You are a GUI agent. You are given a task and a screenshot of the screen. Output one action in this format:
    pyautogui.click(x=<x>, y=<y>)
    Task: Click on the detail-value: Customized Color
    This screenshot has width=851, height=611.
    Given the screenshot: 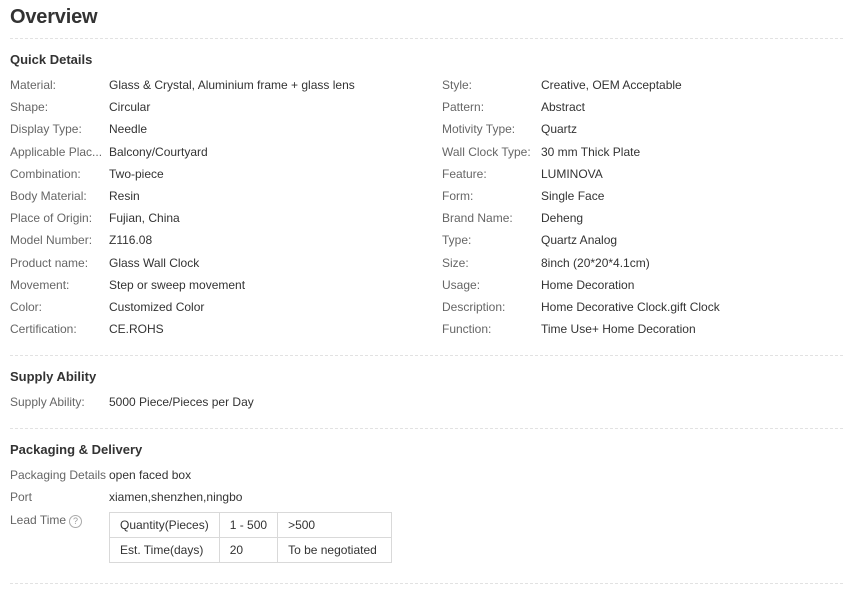 What is the action you would take?
    pyautogui.click(x=157, y=307)
    